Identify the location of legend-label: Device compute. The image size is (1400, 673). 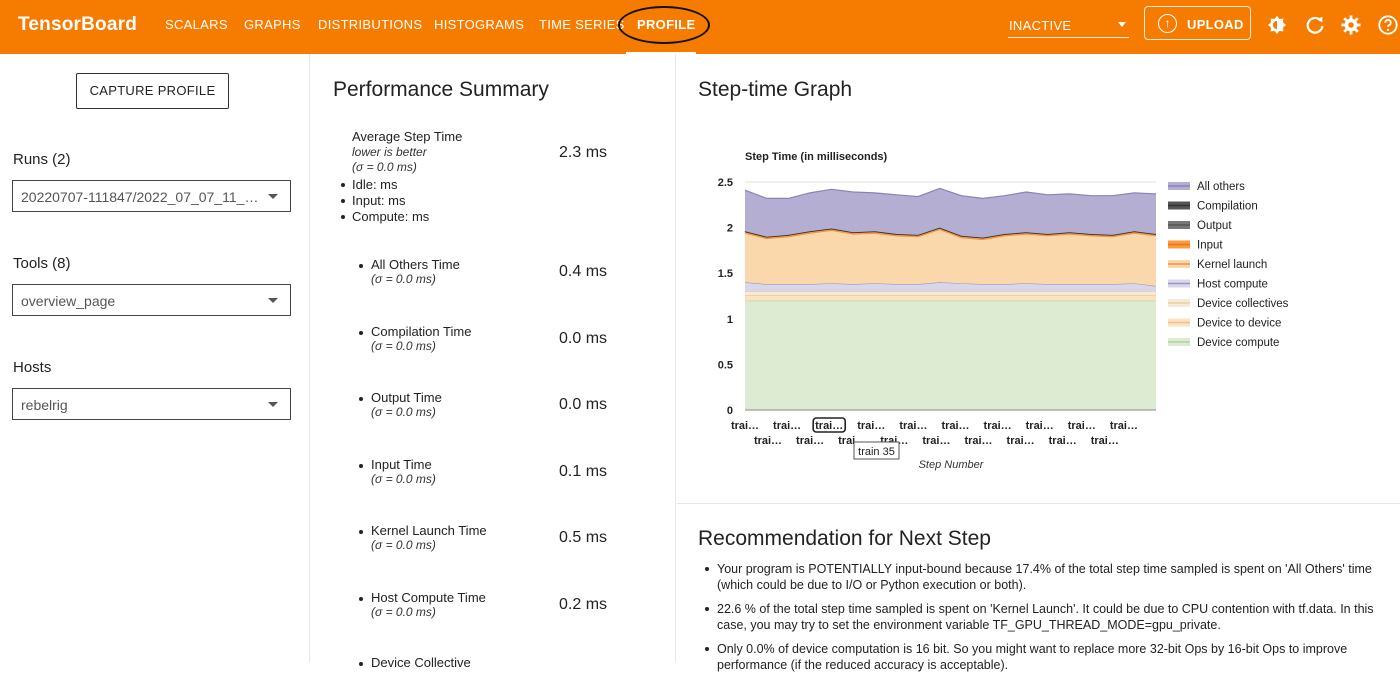
(1238, 343).